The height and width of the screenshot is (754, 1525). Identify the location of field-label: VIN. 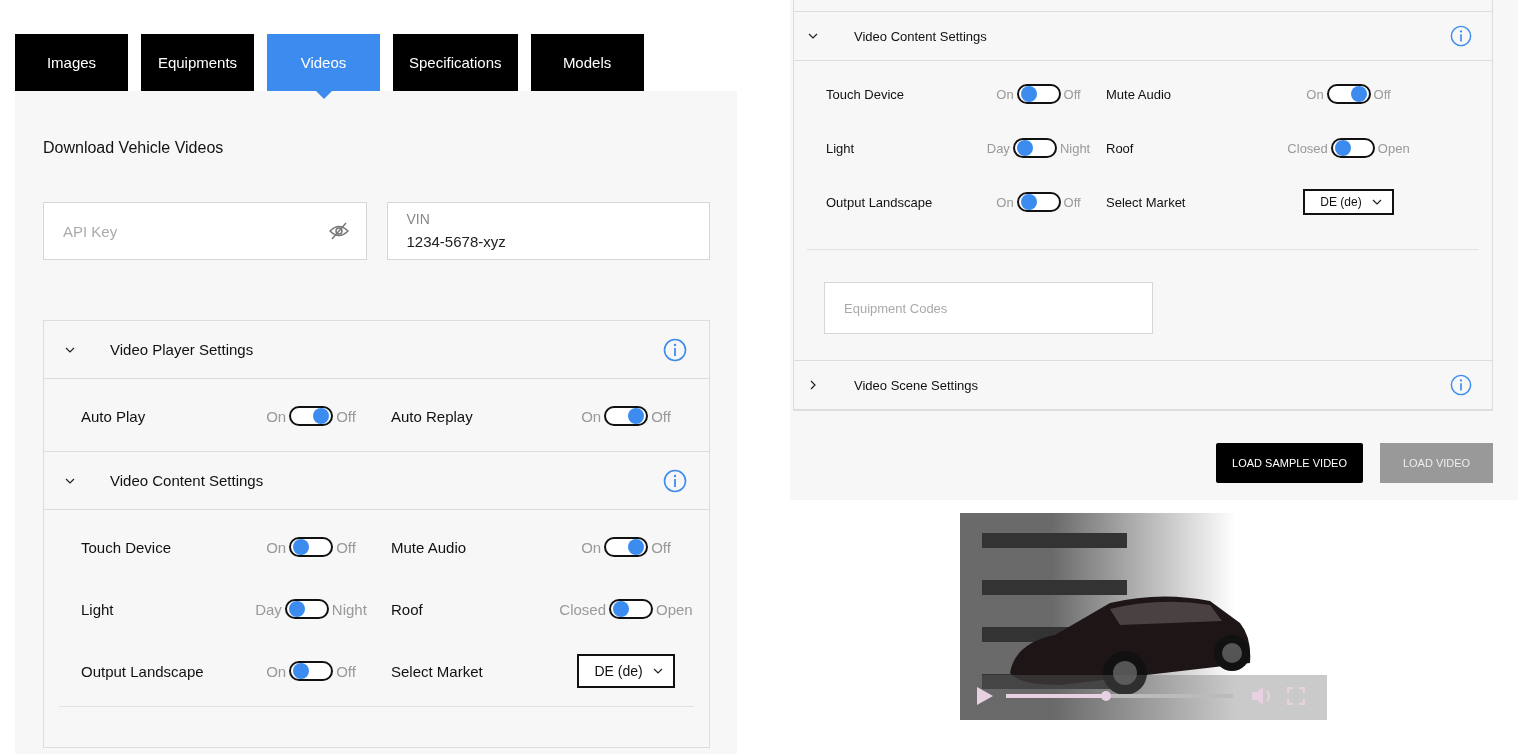
(418, 219).